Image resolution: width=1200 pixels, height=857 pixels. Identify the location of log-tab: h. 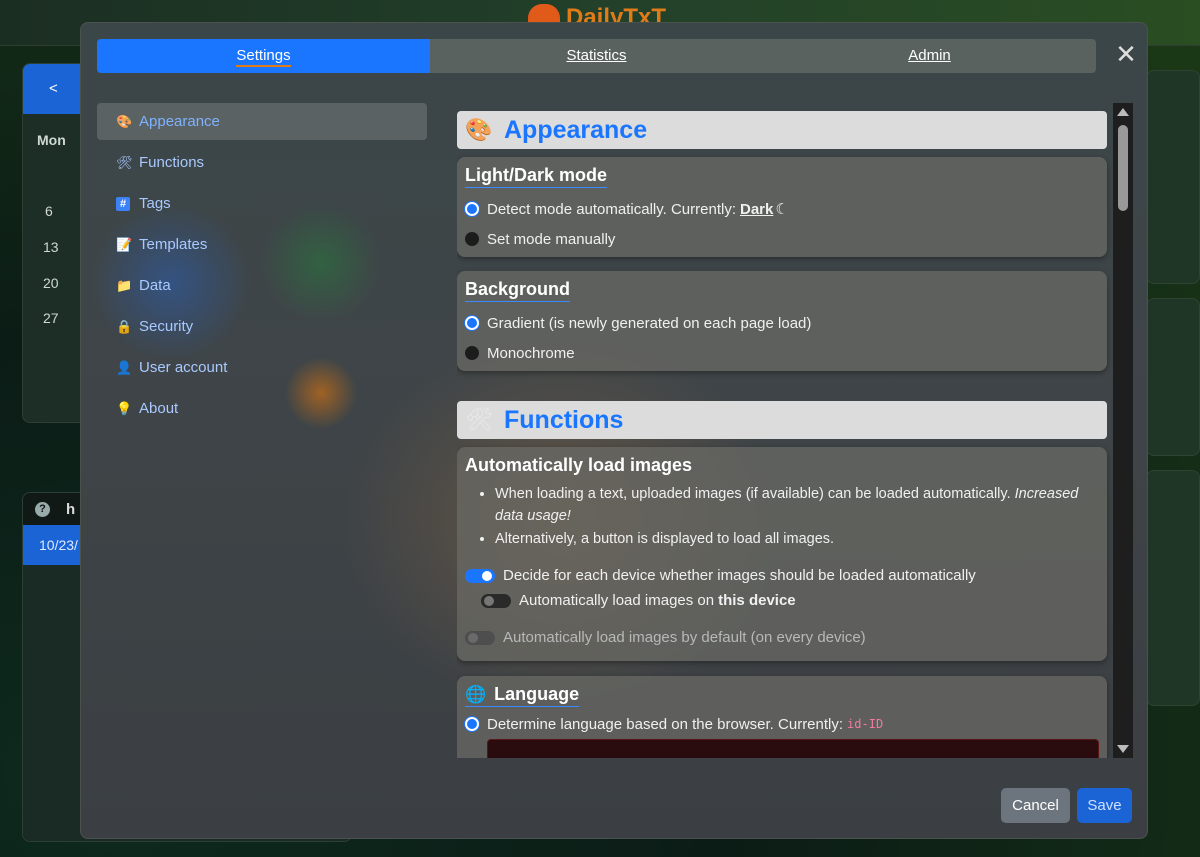
(70, 509).